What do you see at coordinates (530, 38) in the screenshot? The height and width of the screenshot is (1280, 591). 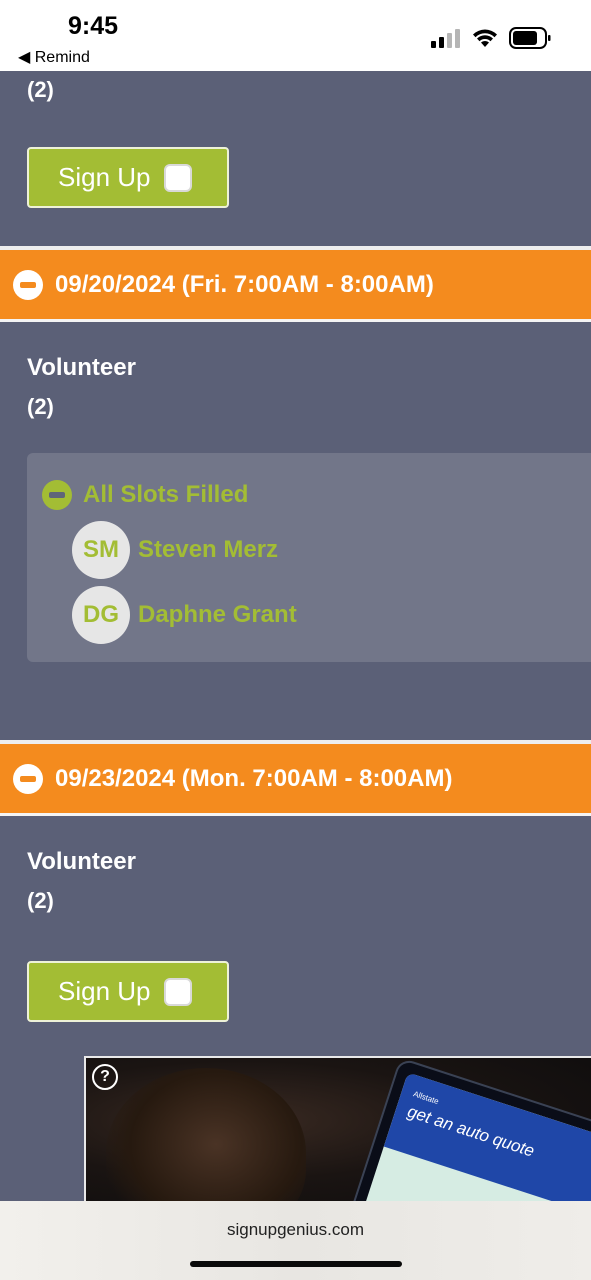 I see `battery-icon` at bounding box center [530, 38].